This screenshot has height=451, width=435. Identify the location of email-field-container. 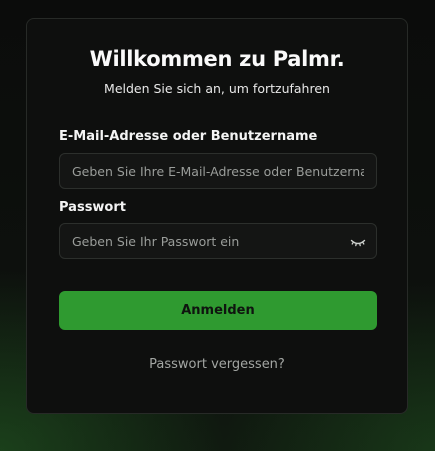
(218, 171).